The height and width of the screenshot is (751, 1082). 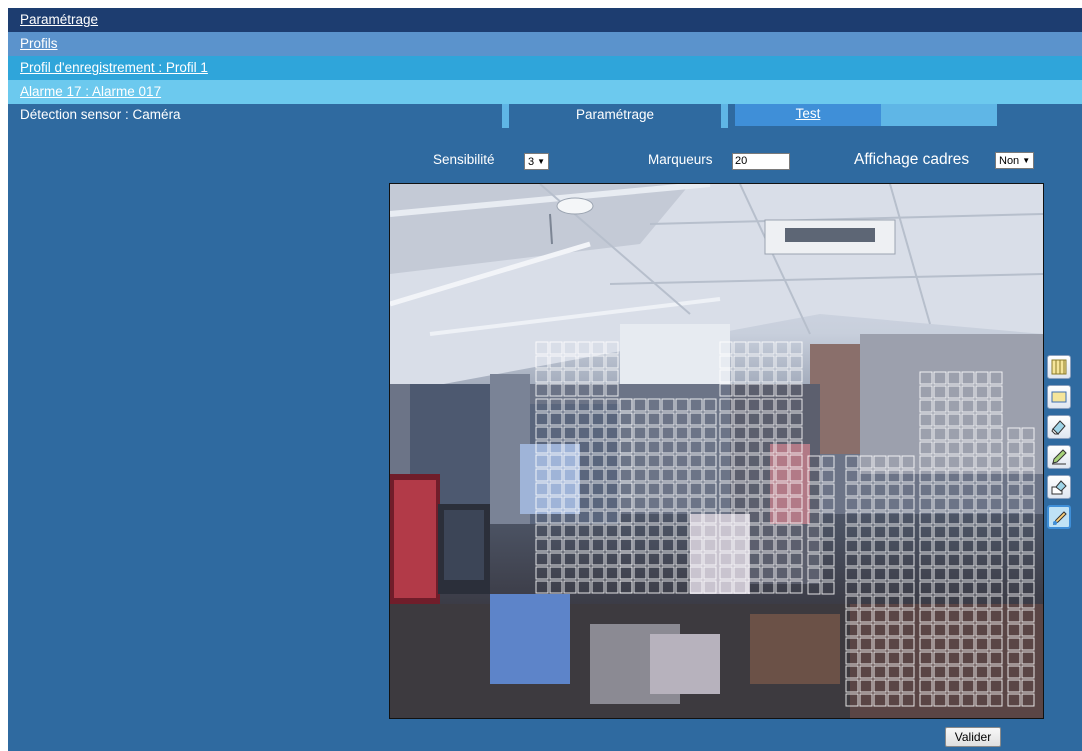 I want to click on grid-fill-tool-icon, so click(x=1059, y=367).